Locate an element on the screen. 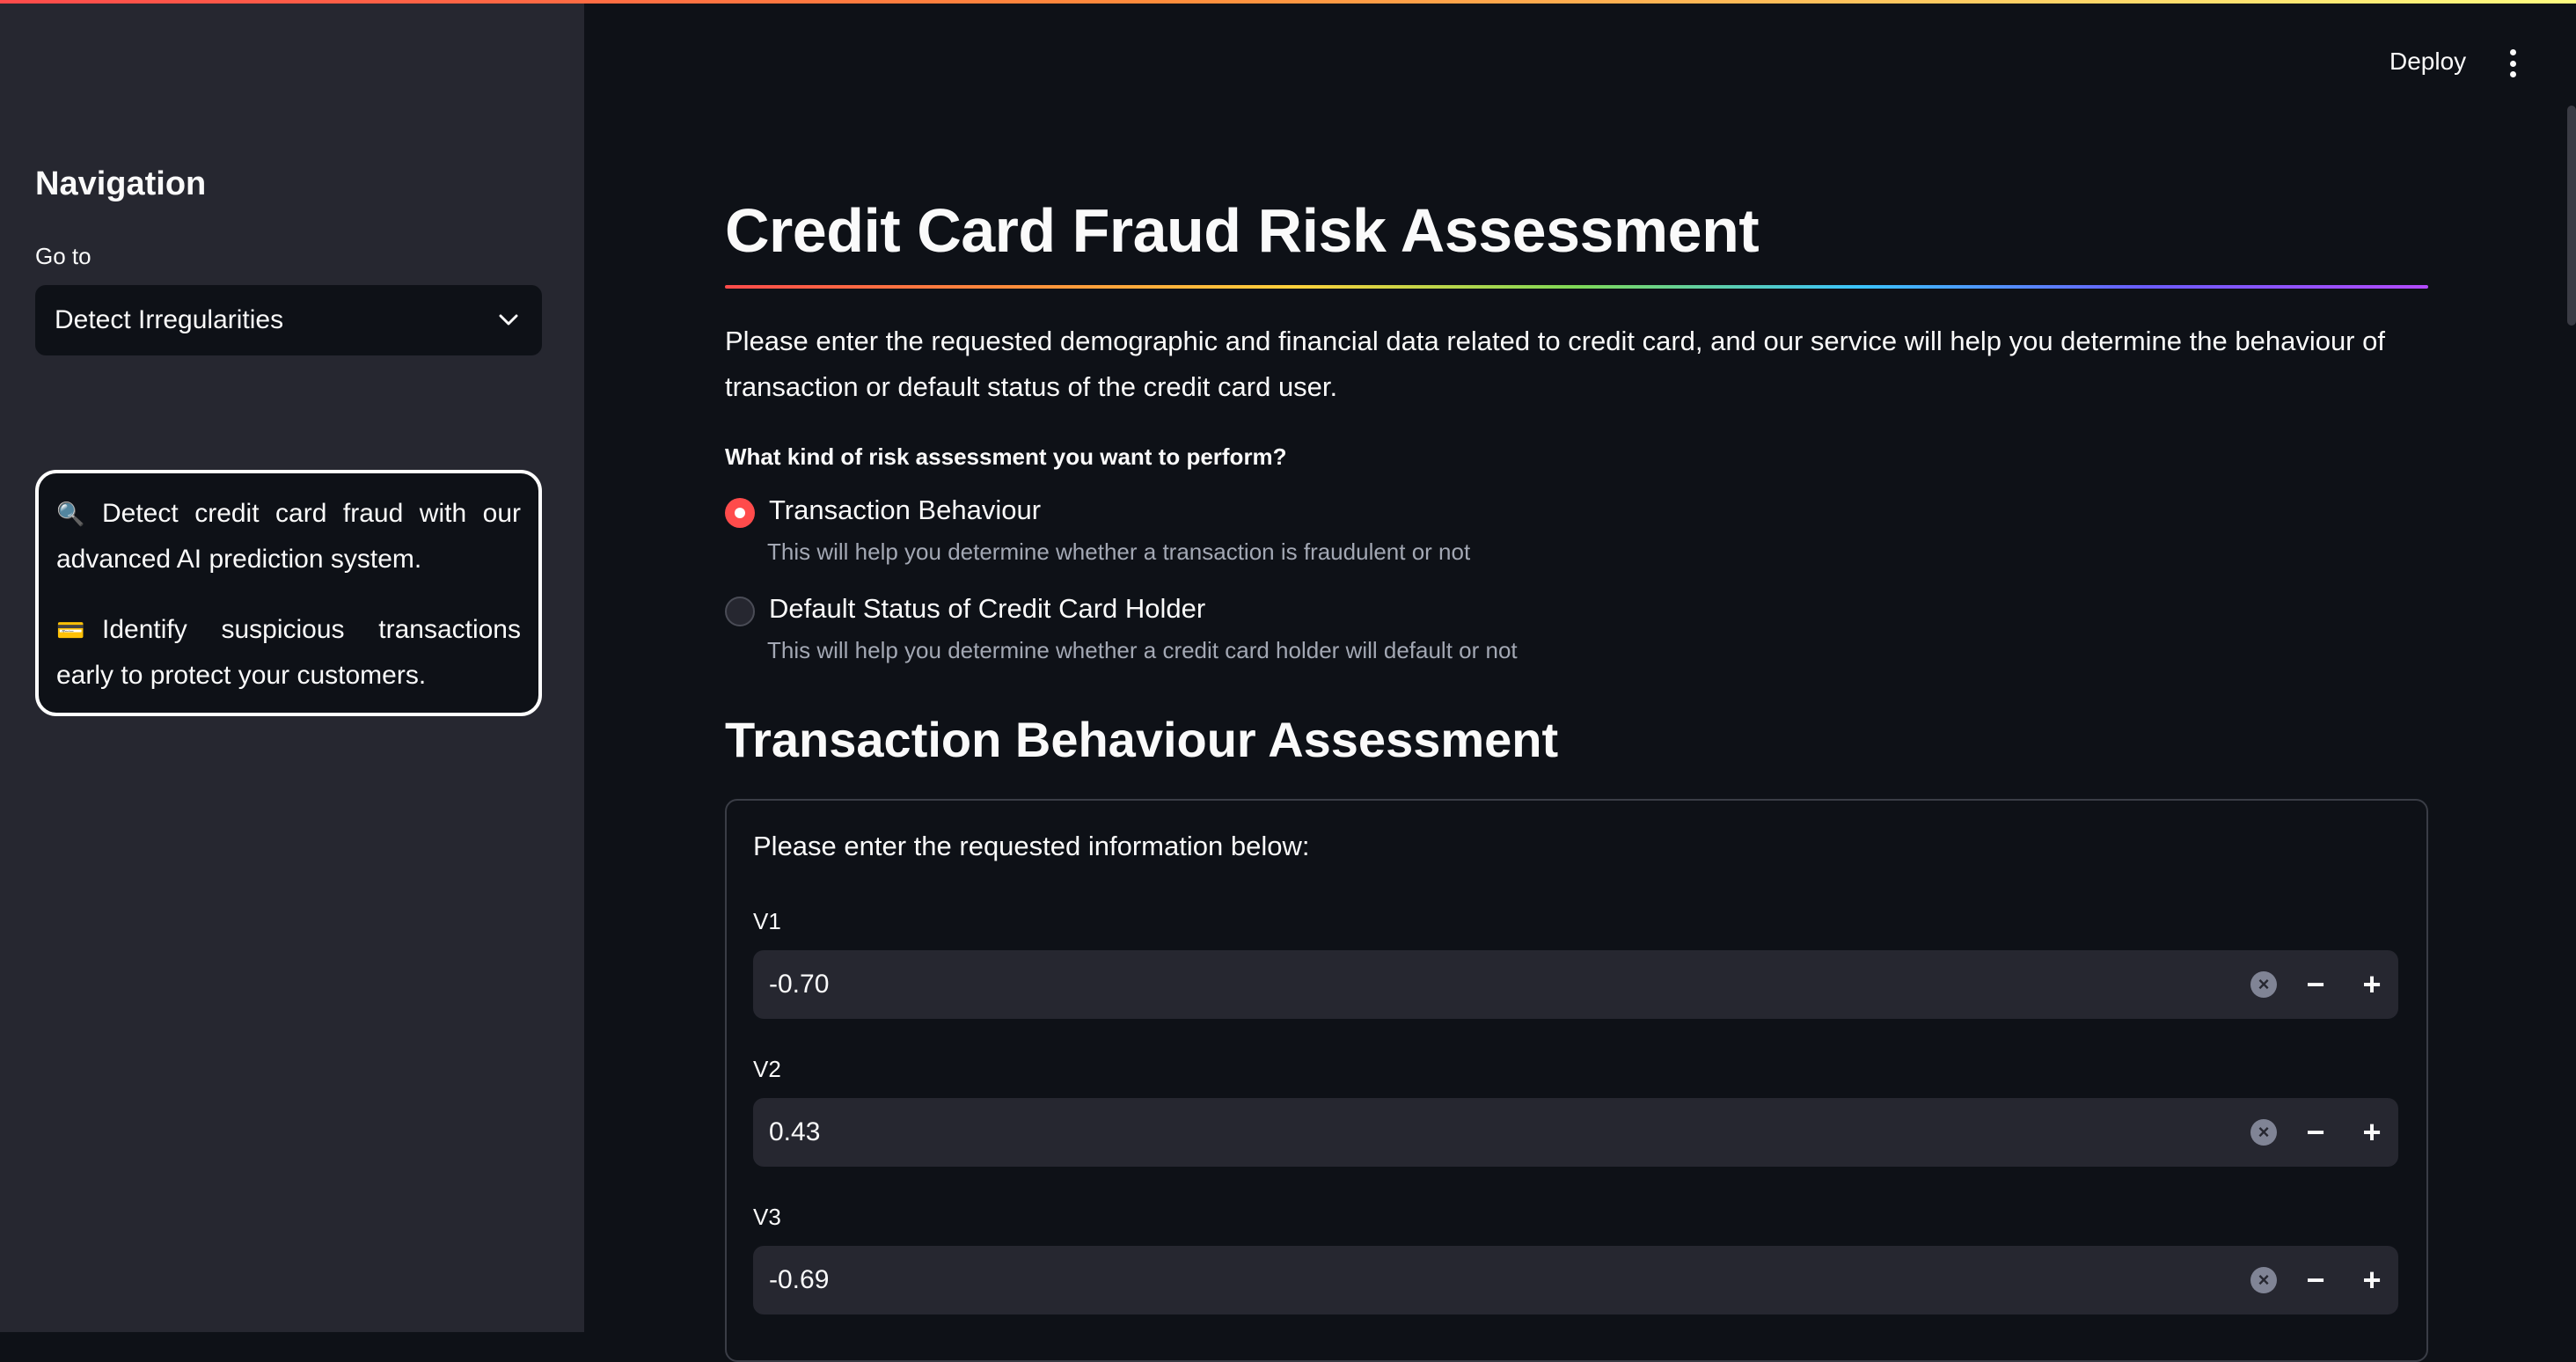  top-decoration-bar is located at coordinates (1288, 2).